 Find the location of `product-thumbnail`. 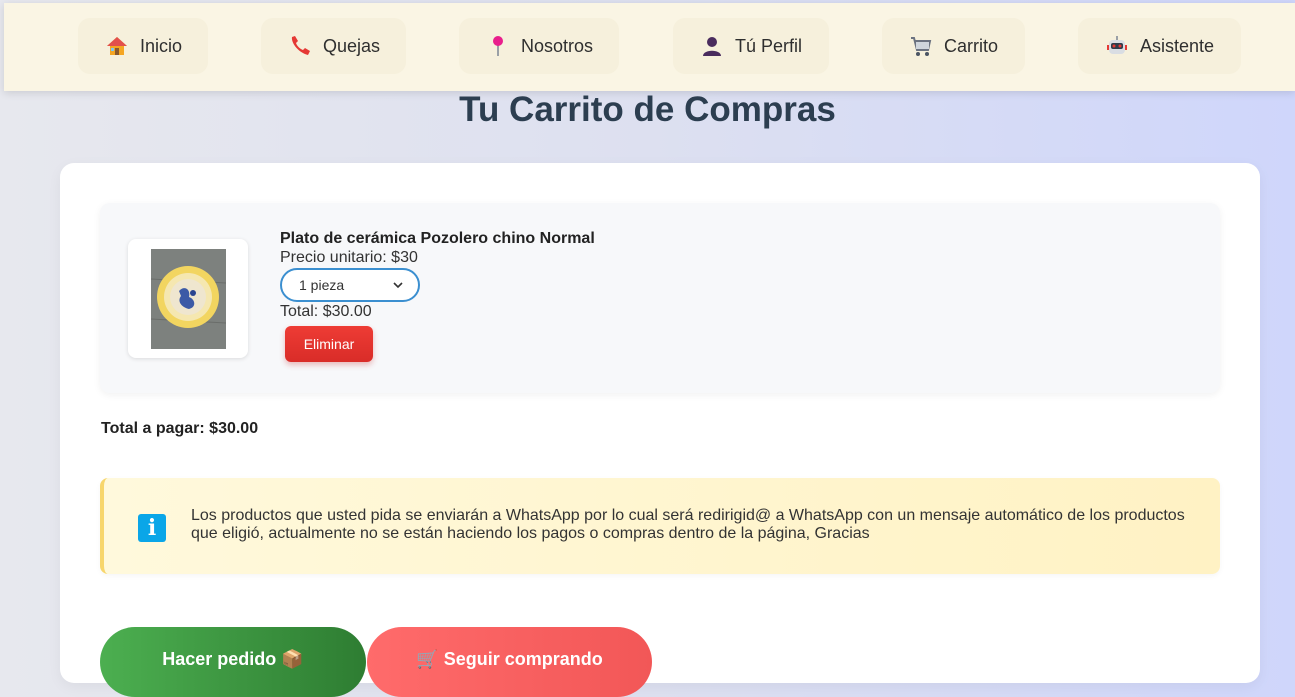

product-thumbnail is located at coordinates (188, 298).